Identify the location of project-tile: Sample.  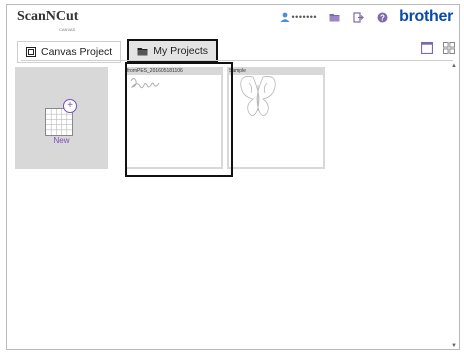
(276, 118).